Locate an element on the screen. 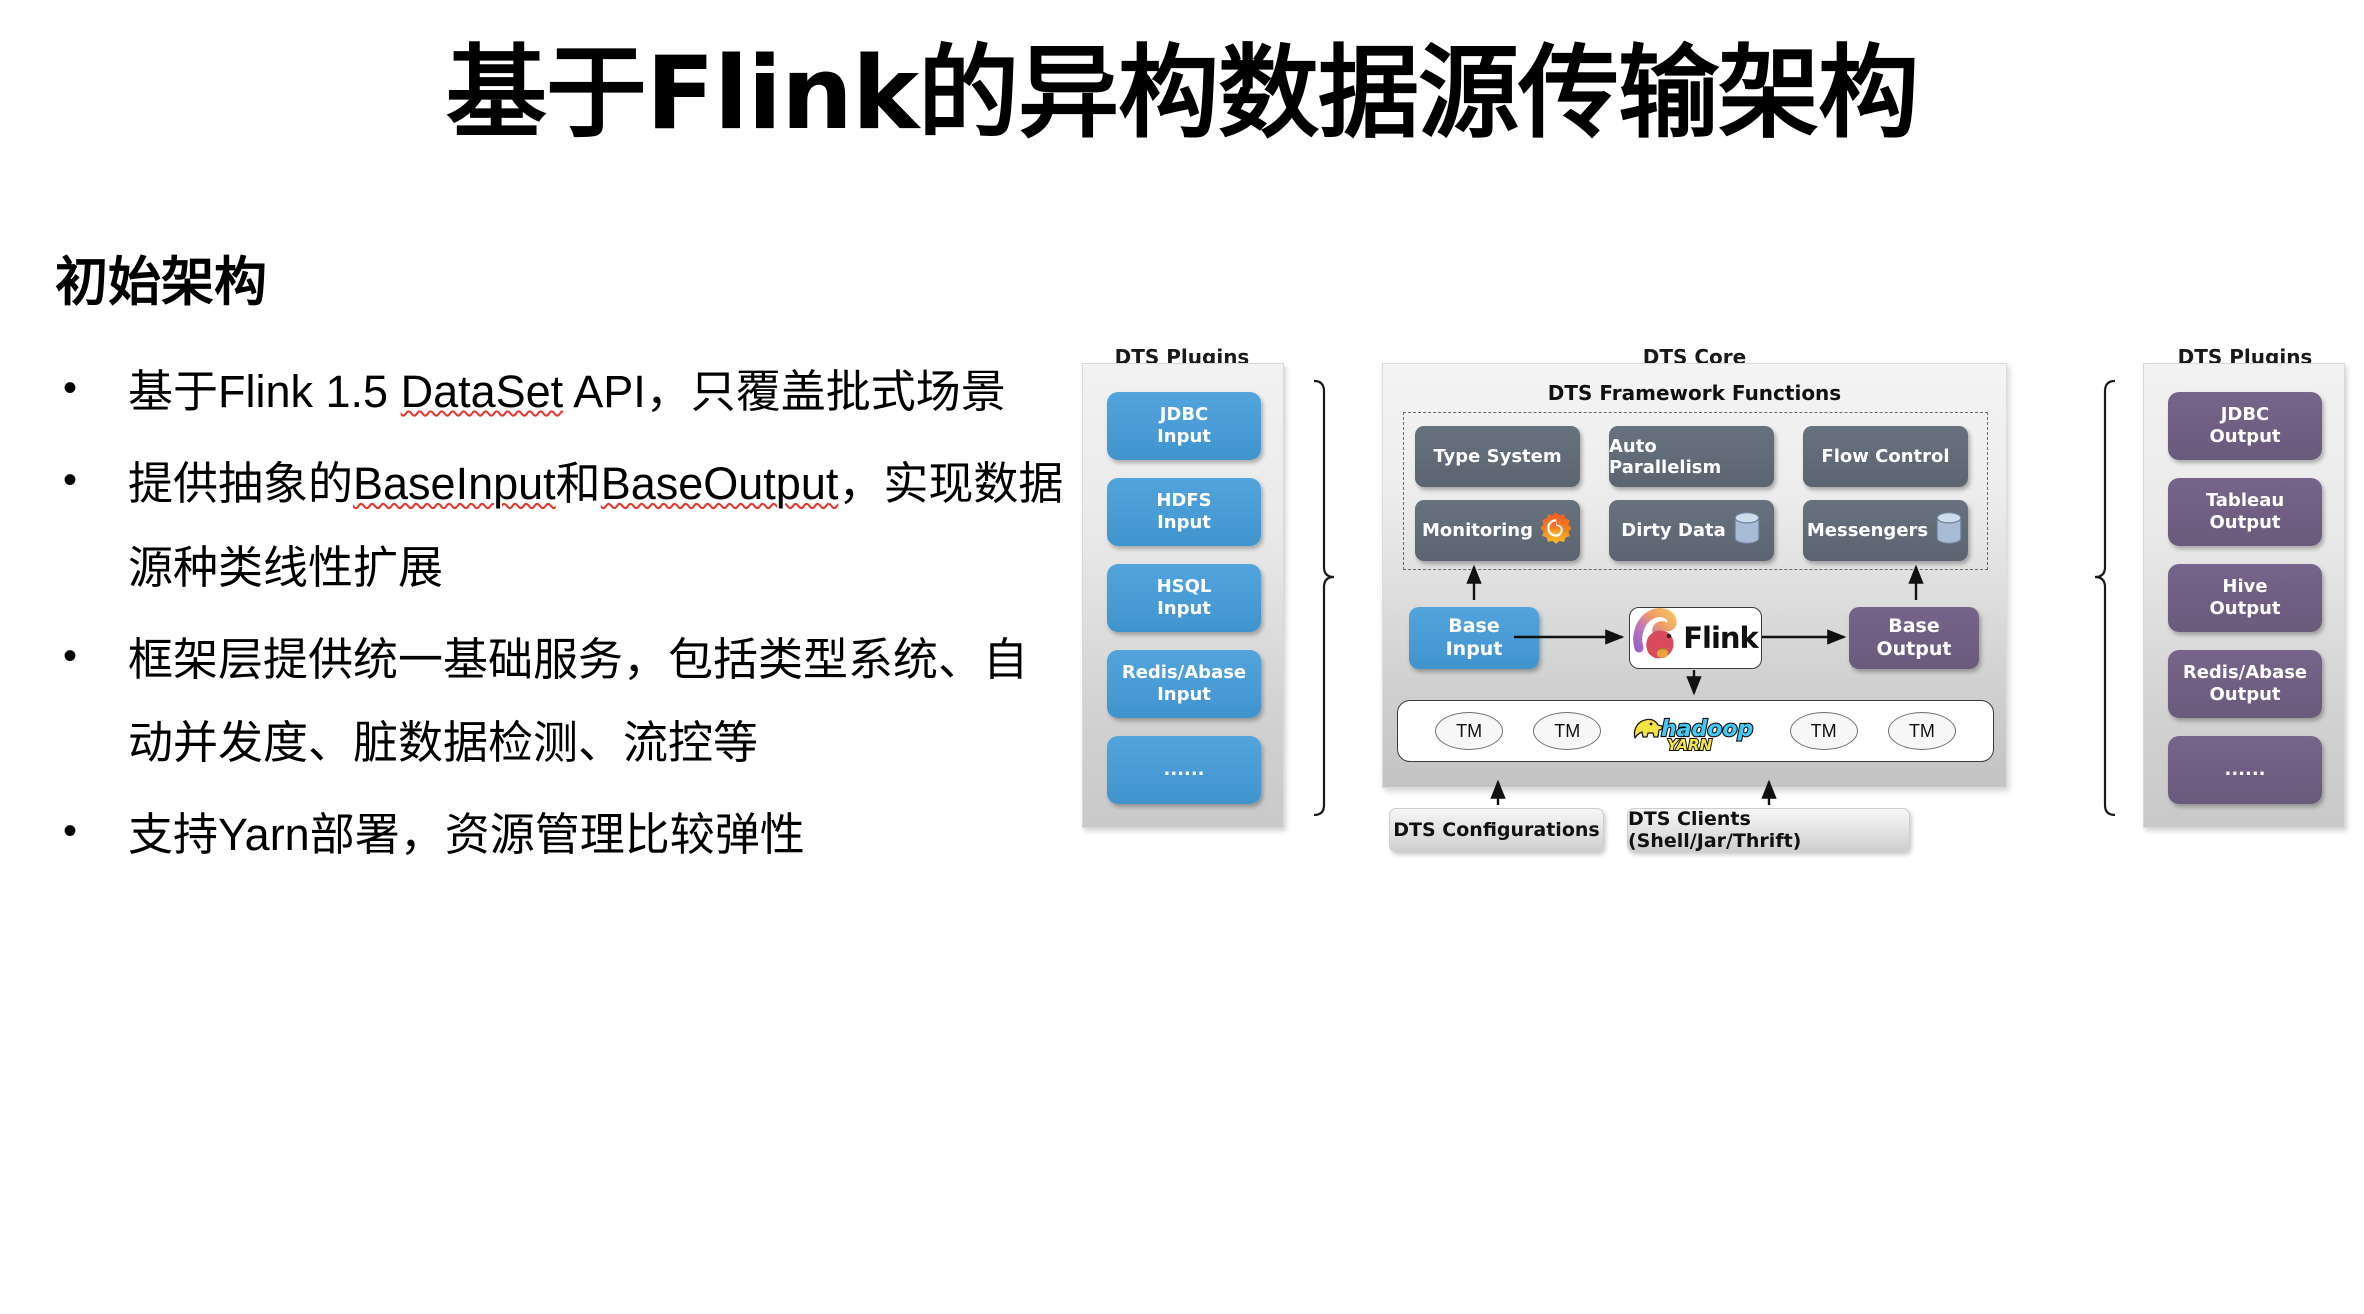 The height and width of the screenshot is (1314, 2364). flink-squirrel-icon is located at coordinates (1659, 638).